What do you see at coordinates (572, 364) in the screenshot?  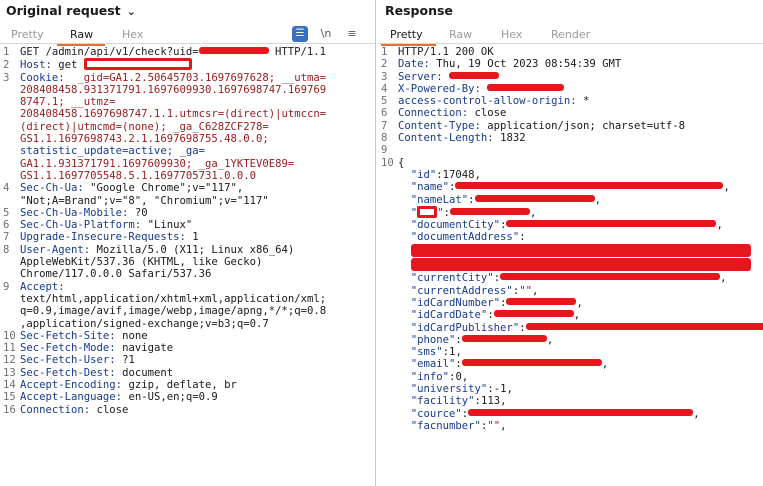 I see `code-line: "email":,` at bounding box center [572, 364].